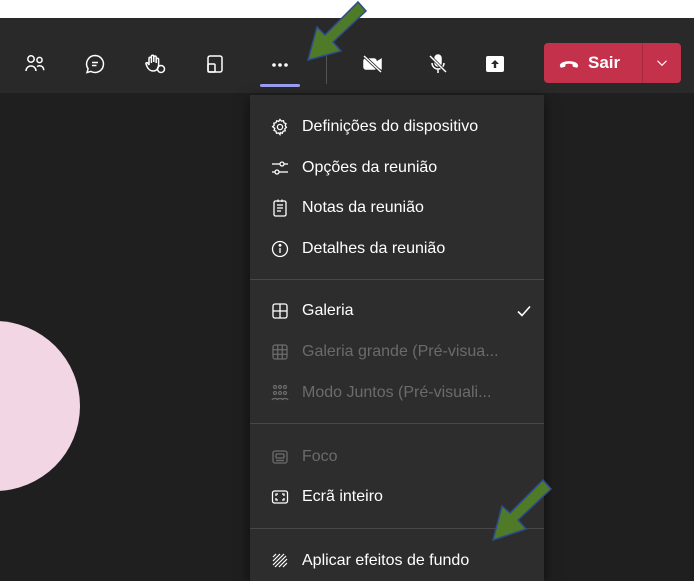  I want to click on chat-button, so click(95, 64).